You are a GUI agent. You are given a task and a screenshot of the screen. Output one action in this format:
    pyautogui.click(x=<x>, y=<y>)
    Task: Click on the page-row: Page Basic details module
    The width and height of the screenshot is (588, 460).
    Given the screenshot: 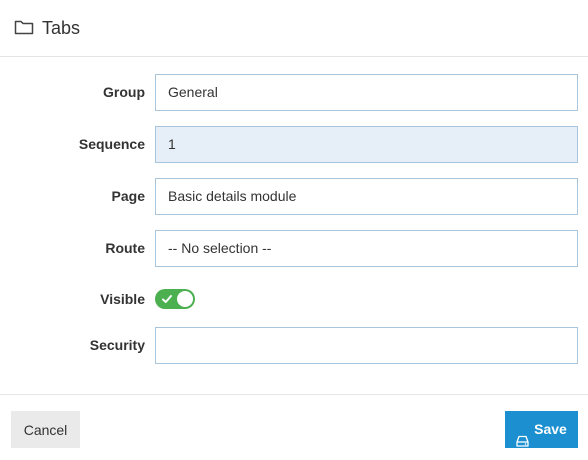 What is the action you would take?
    pyautogui.click(x=294, y=196)
    